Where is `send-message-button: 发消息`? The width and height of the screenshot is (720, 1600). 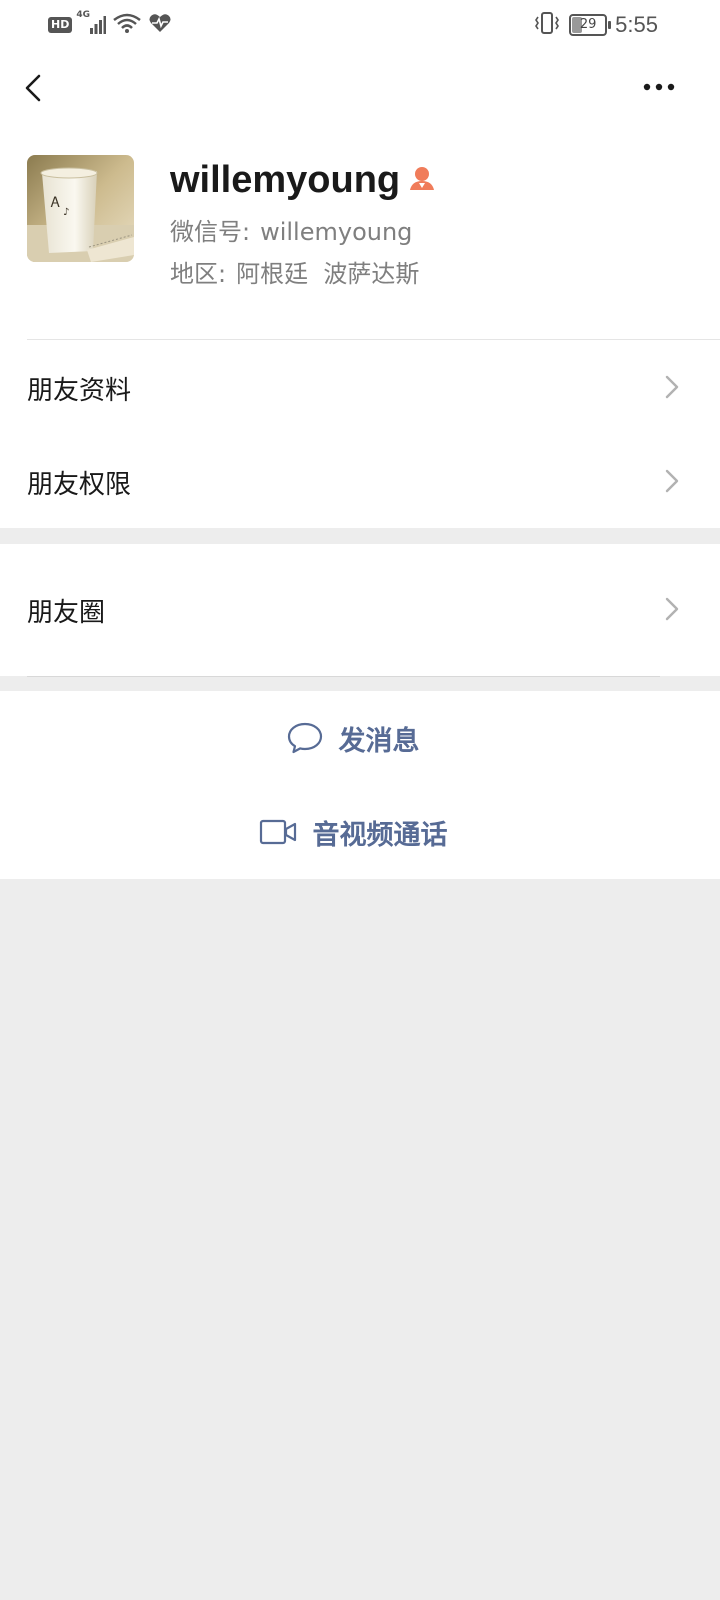
send-message-button: 发消息 is located at coordinates (360, 738).